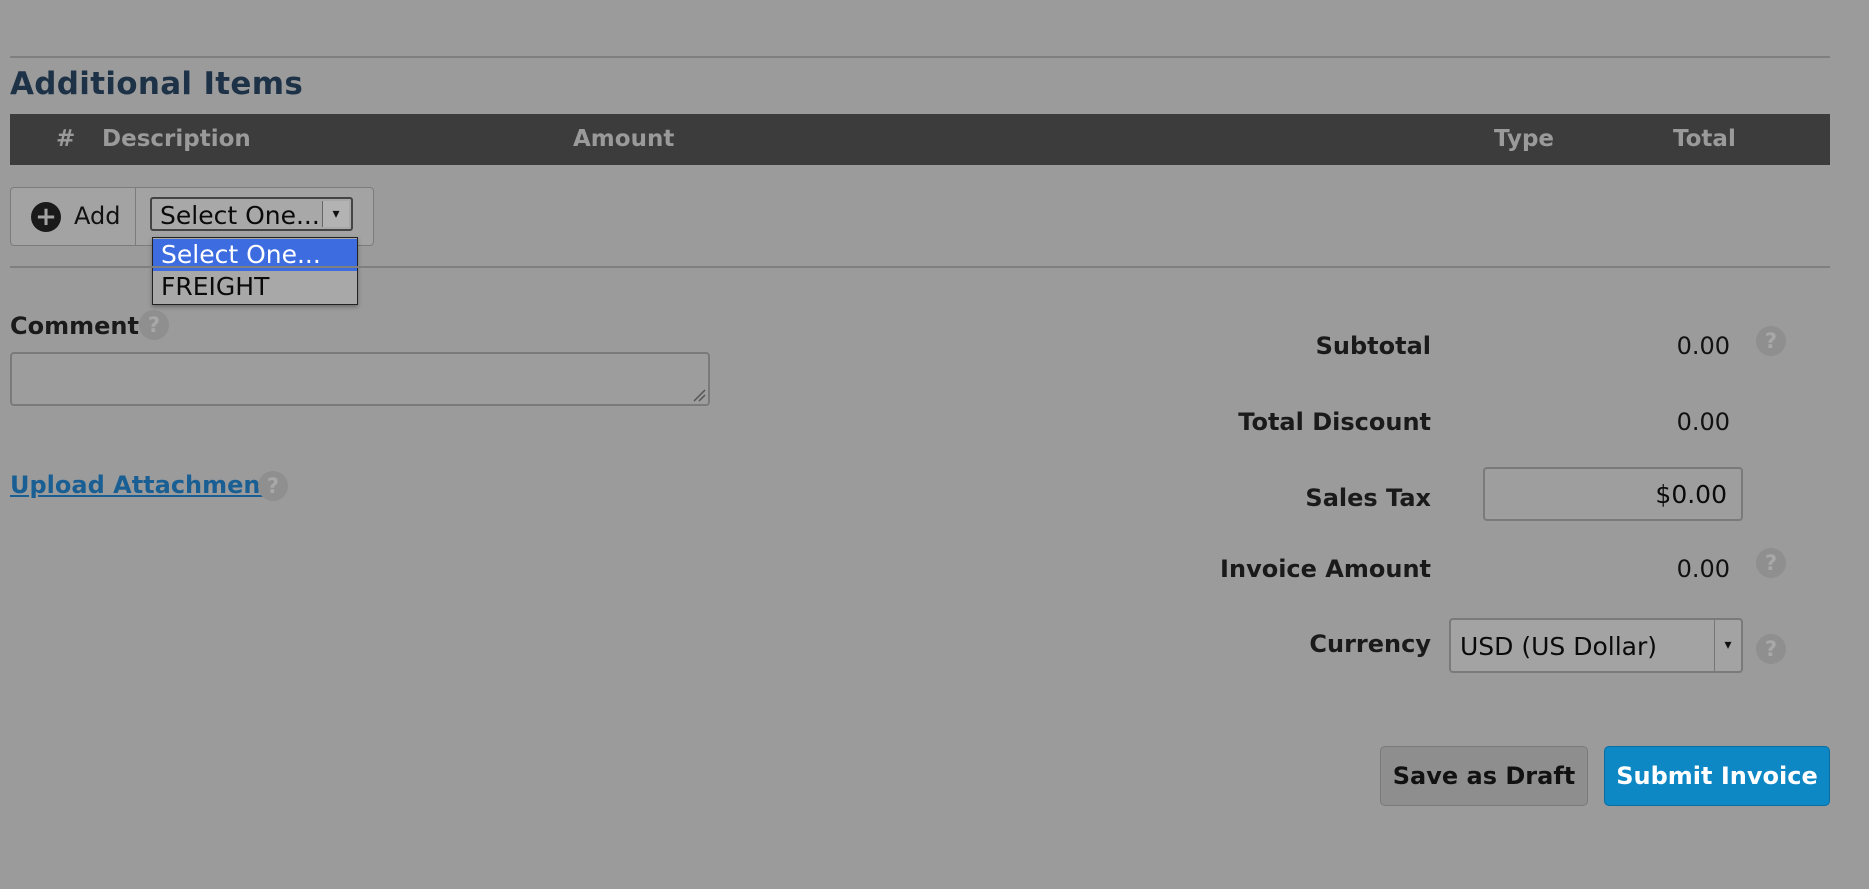  What do you see at coordinates (1334, 422) in the screenshot?
I see `total-discount-label: Total Discount` at bounding box center [1334, 422].